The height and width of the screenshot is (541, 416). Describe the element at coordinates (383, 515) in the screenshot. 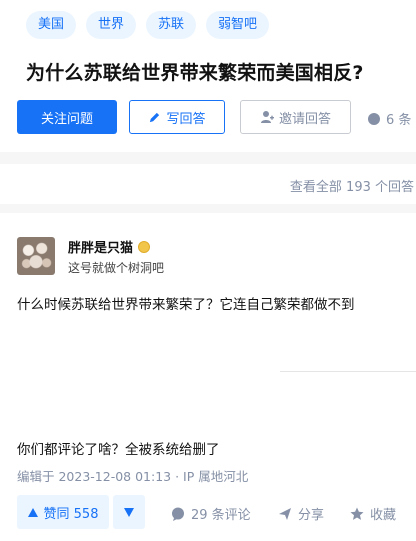

I see `favorite-label: 收藏` at that location.